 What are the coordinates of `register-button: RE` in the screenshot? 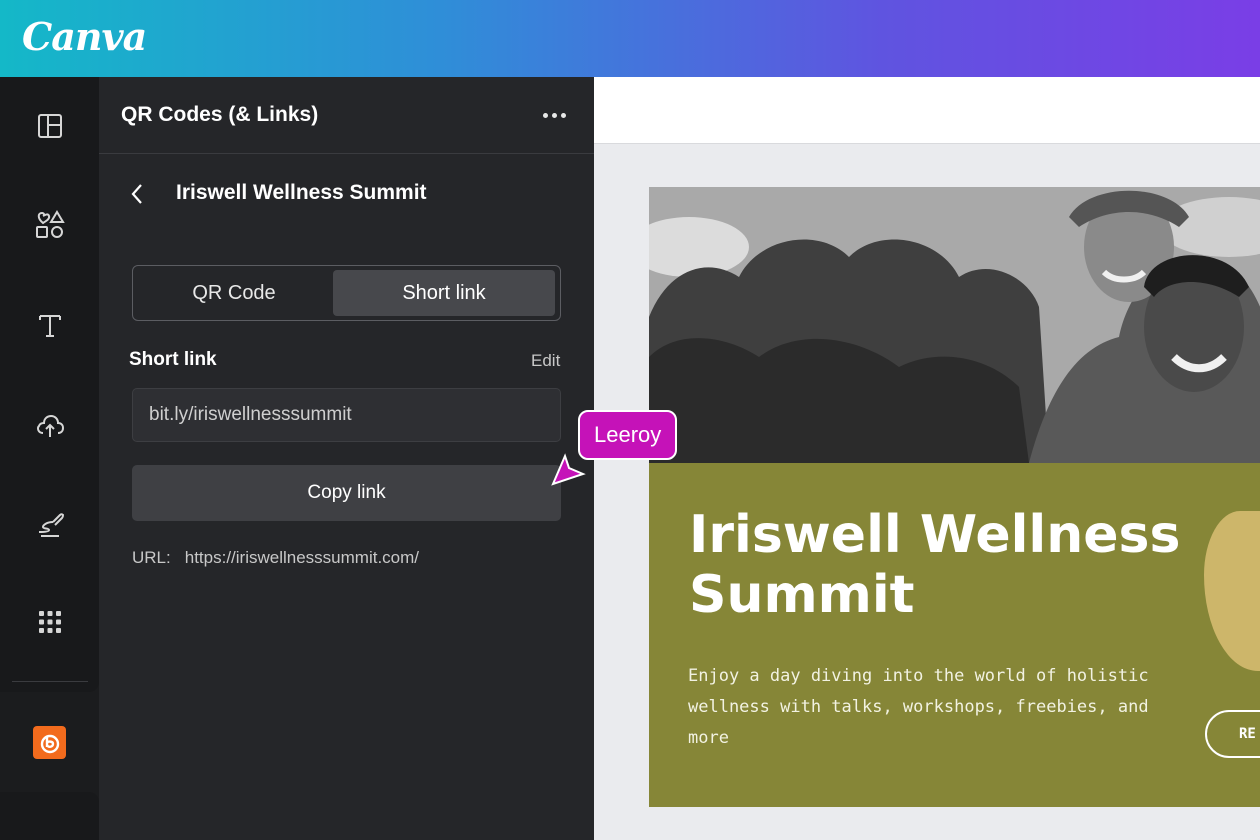 It's located at (1232, 734).